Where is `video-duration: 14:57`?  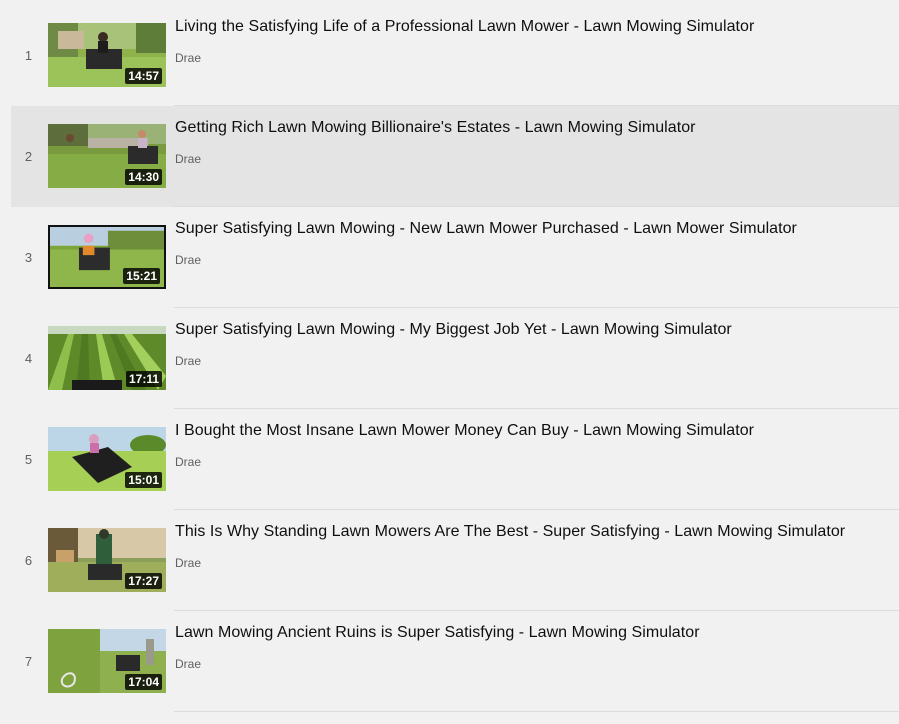
video-duration: 14:57 is located at coordinates (143, 76).